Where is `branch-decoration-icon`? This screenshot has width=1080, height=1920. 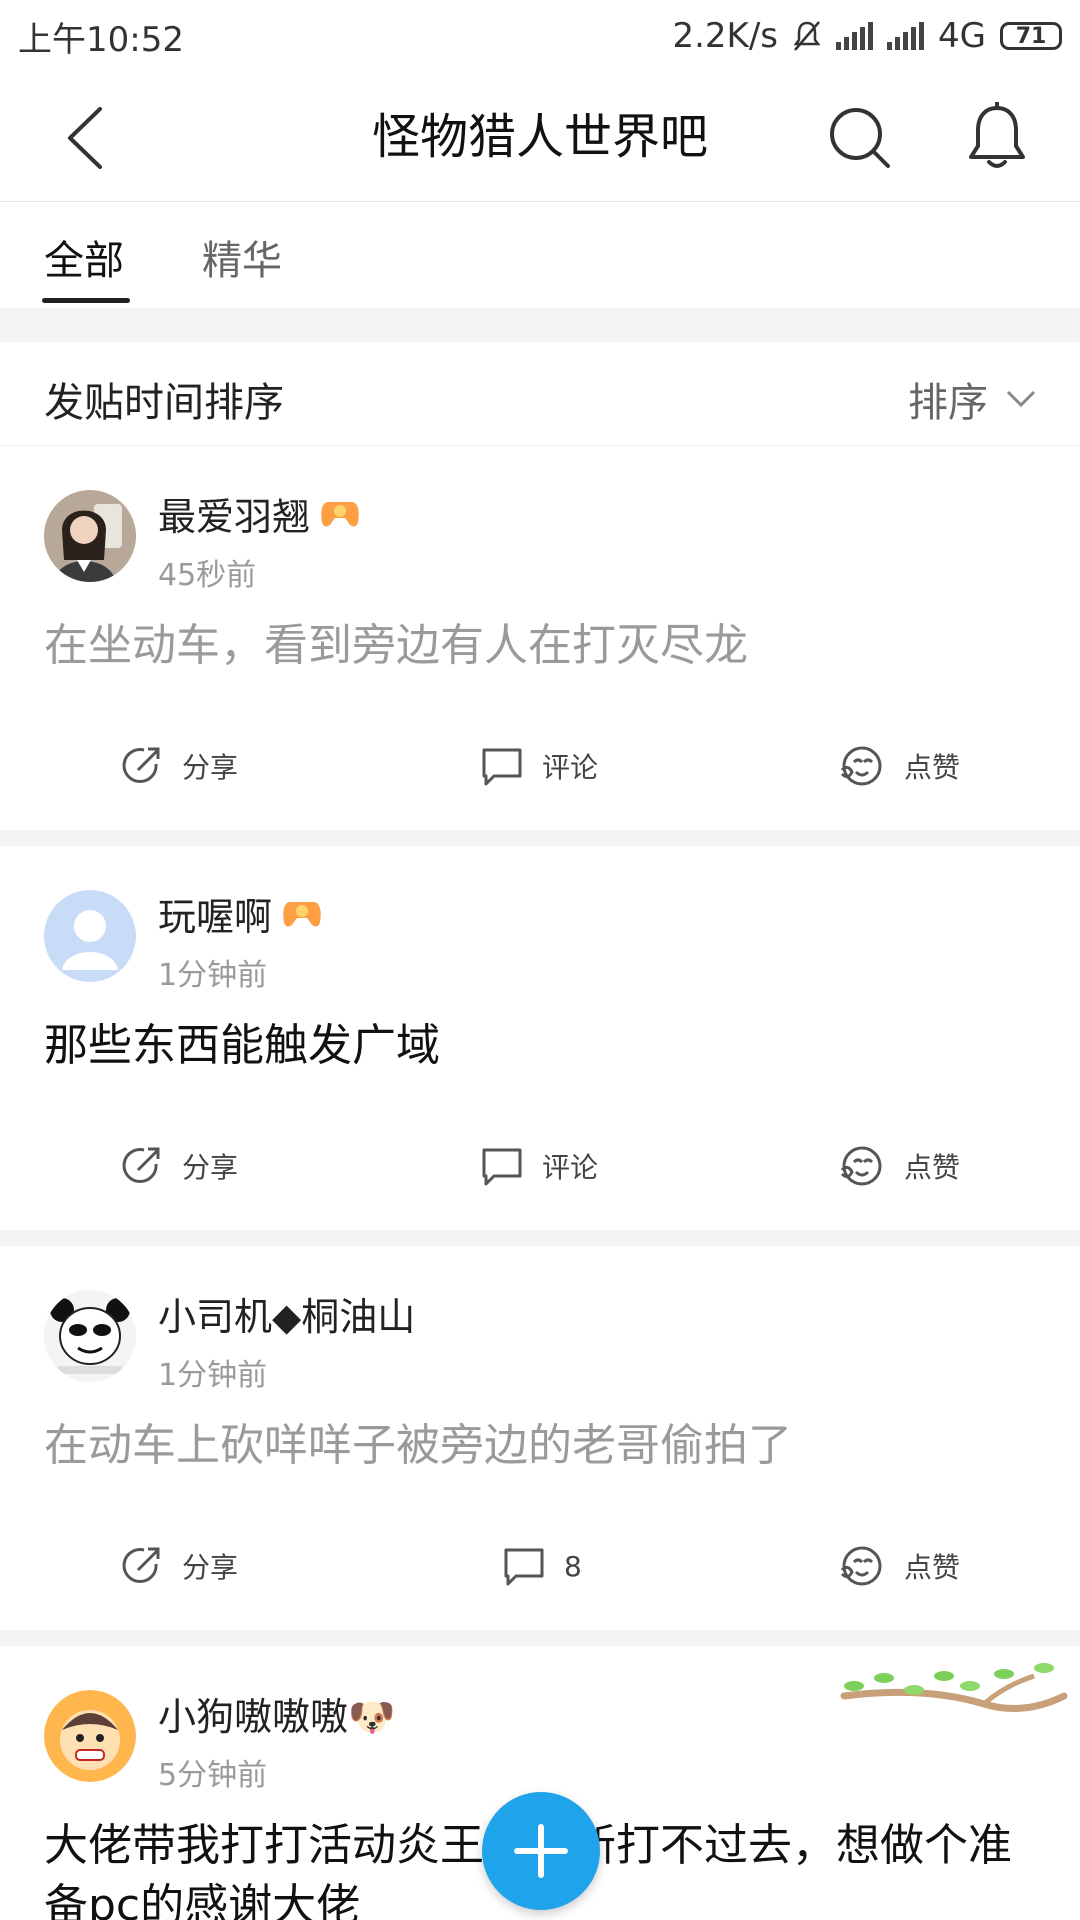 branch-decoration-icon is located at coordinates (954, 1687).